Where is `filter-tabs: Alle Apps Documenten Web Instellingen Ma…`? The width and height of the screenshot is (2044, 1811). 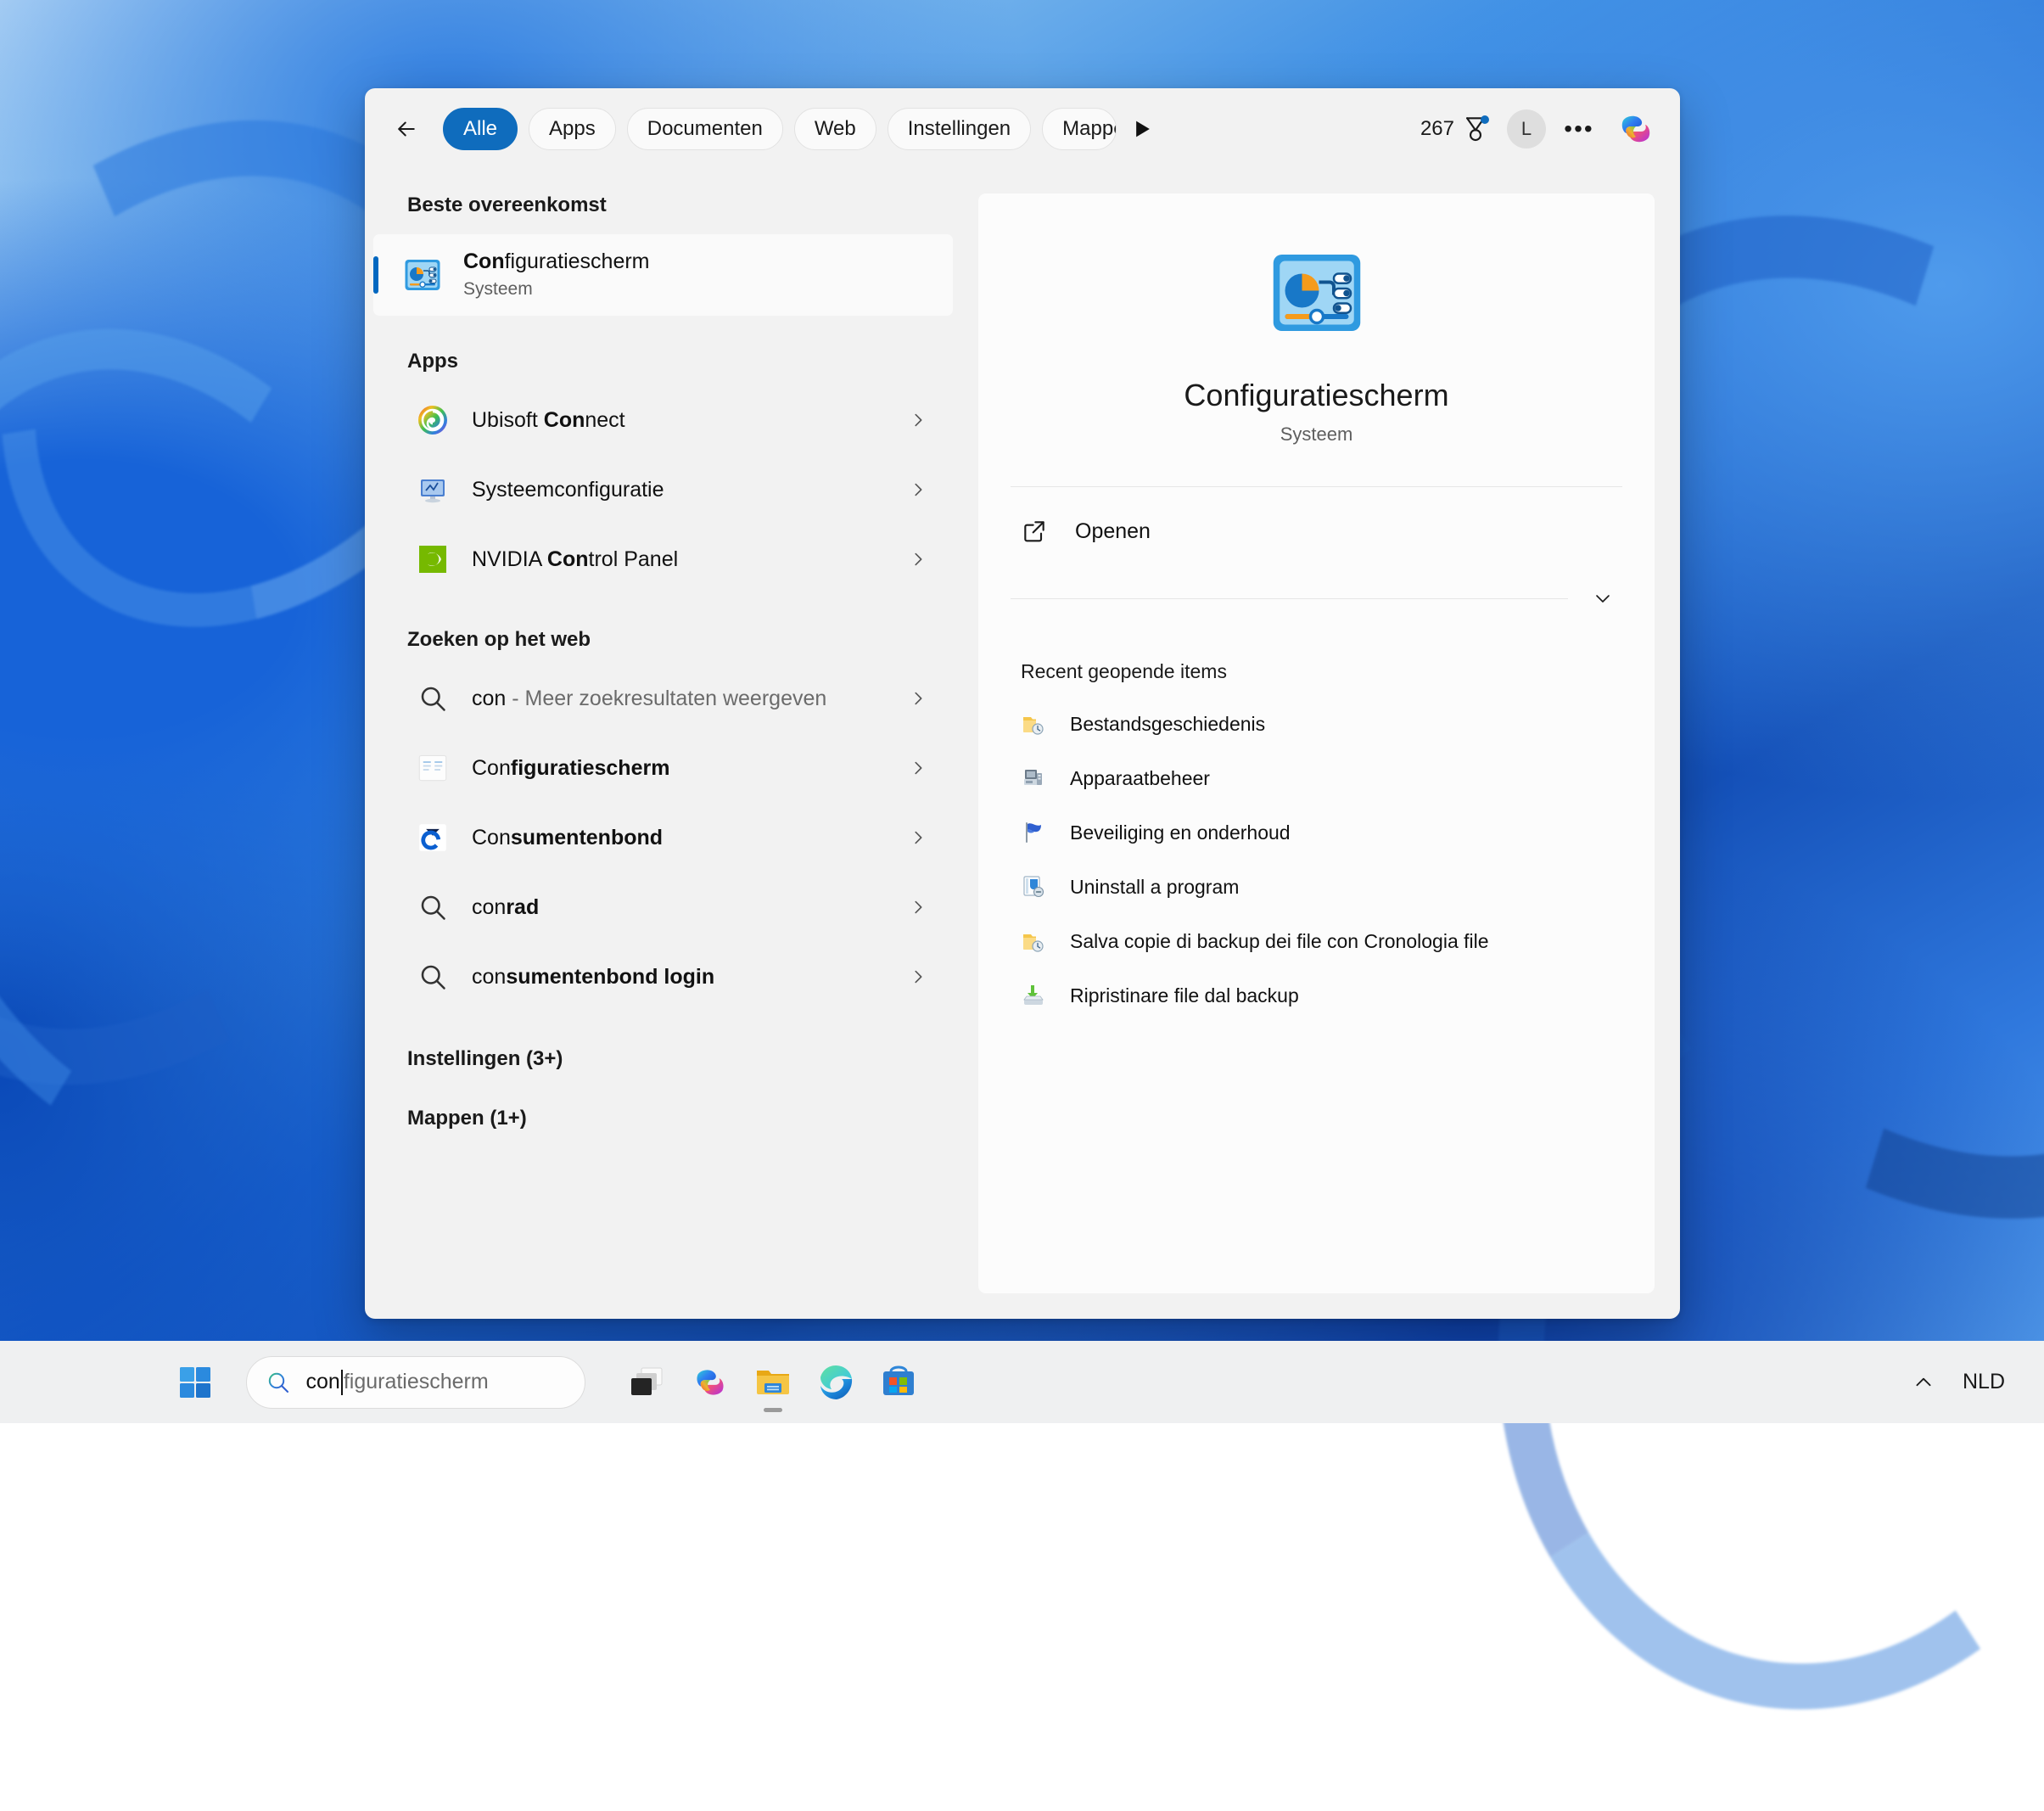 filter-tabs: Alle Apps Documenten Web Instellingen Ma… is located at coordinates (780, 129).